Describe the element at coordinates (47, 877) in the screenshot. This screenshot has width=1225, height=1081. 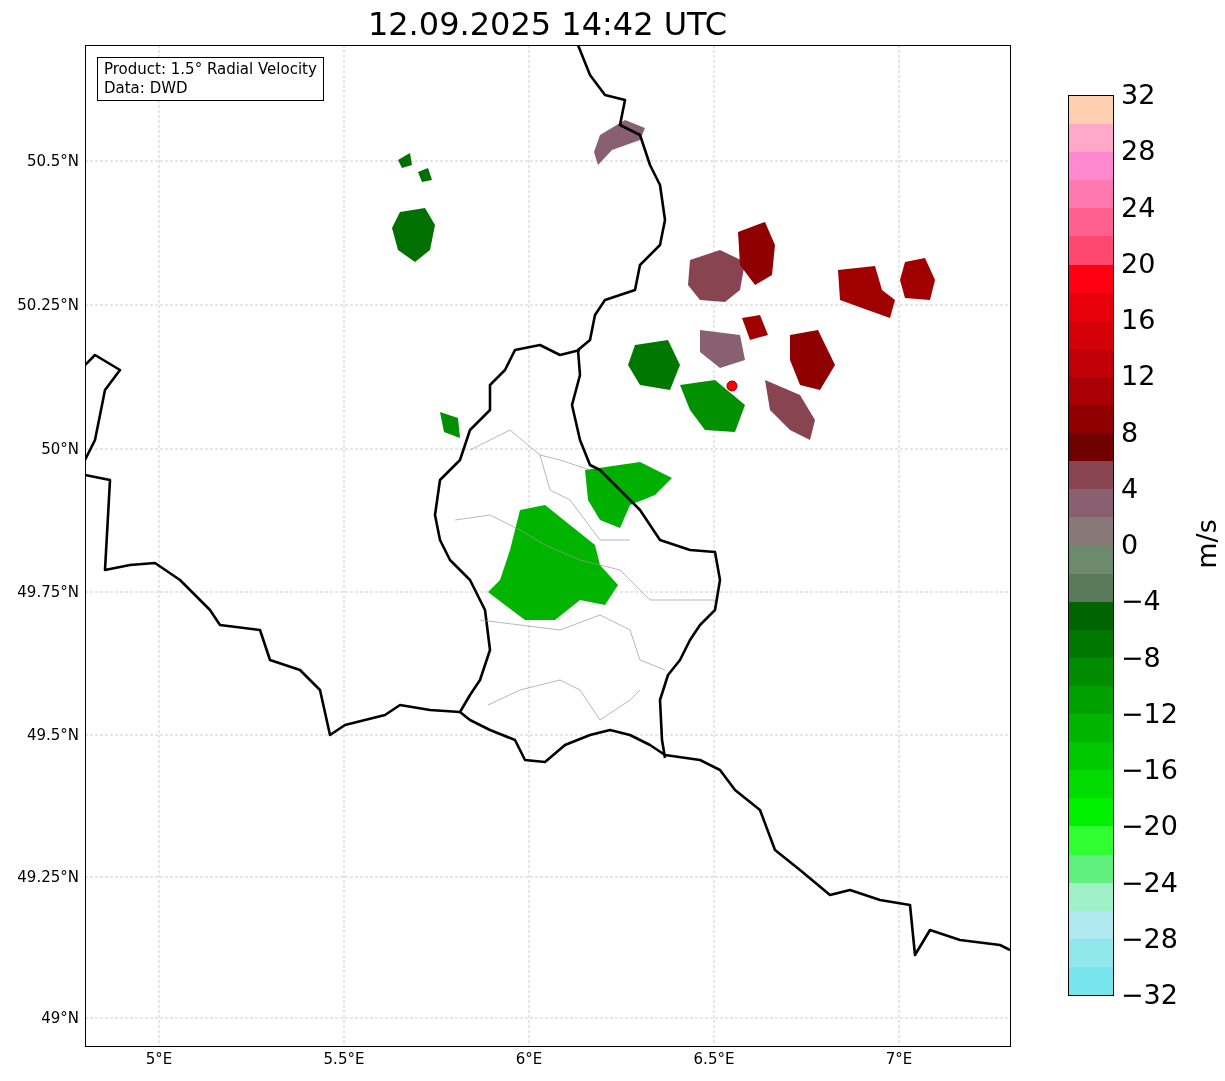
I see `latitude-label: 49.25°N` at that location.